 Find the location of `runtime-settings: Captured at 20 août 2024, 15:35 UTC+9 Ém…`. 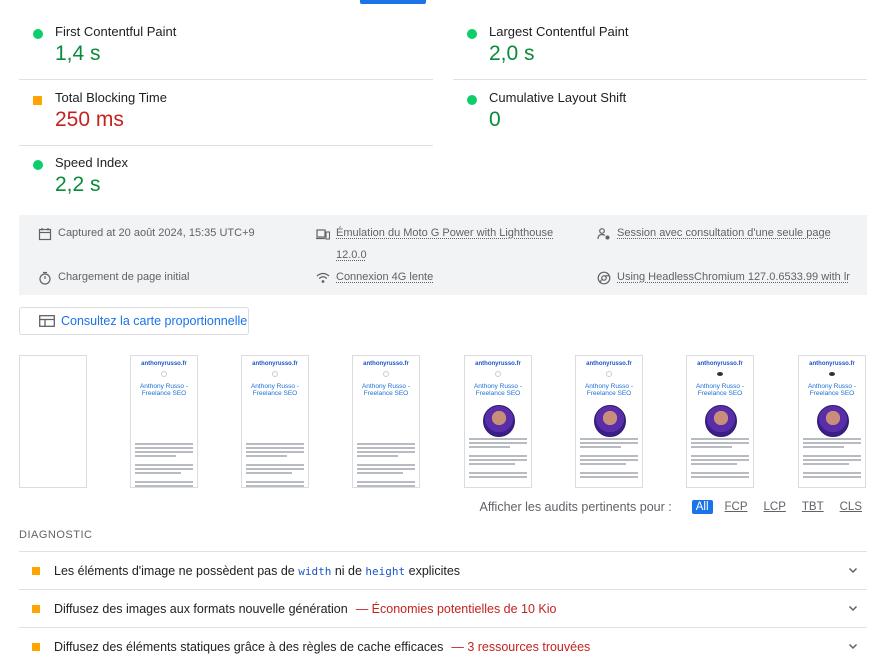

runtime-settings: Captured at 20 août 2024, 15:35 UTC+9 Ém… is located at coordinates (443, 255).